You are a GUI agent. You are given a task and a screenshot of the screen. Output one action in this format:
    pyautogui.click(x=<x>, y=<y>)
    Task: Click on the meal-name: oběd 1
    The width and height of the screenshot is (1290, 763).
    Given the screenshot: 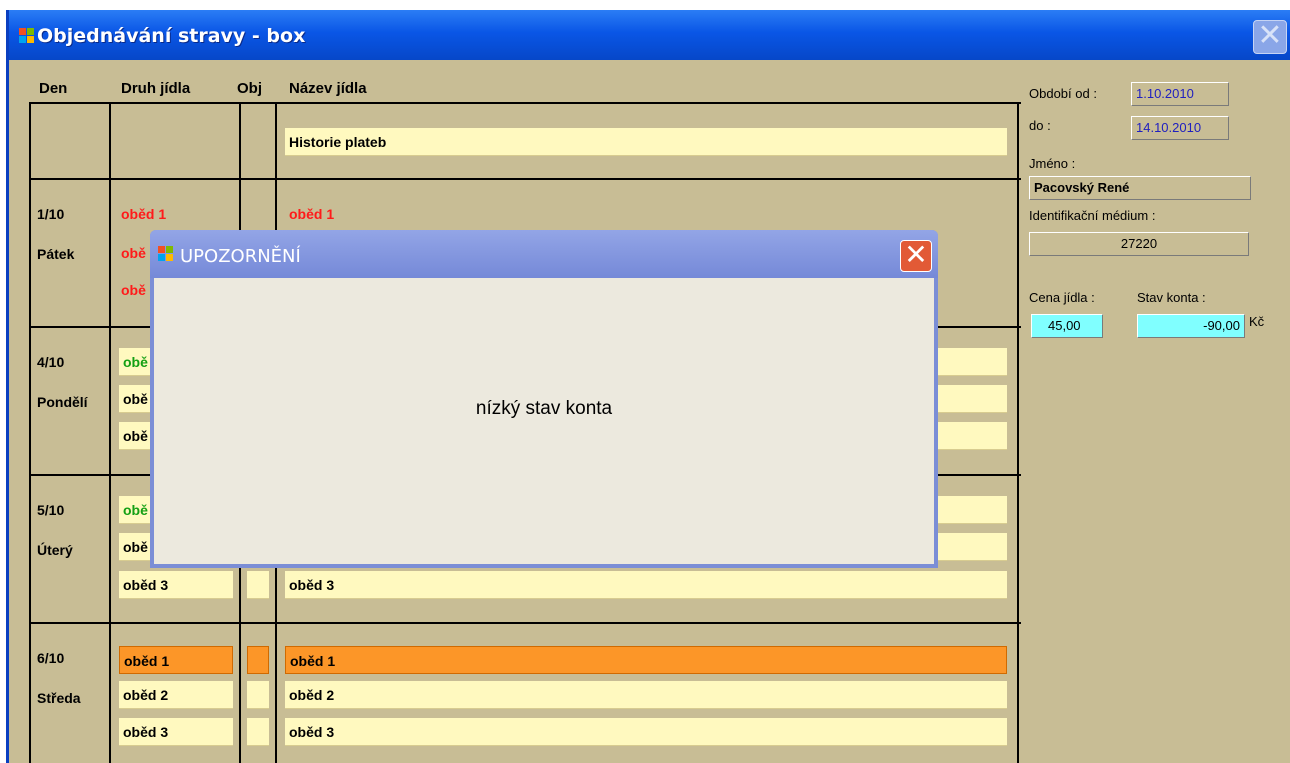 What is the action you would take?
    pyautogui.click(x=311, y=214)
    